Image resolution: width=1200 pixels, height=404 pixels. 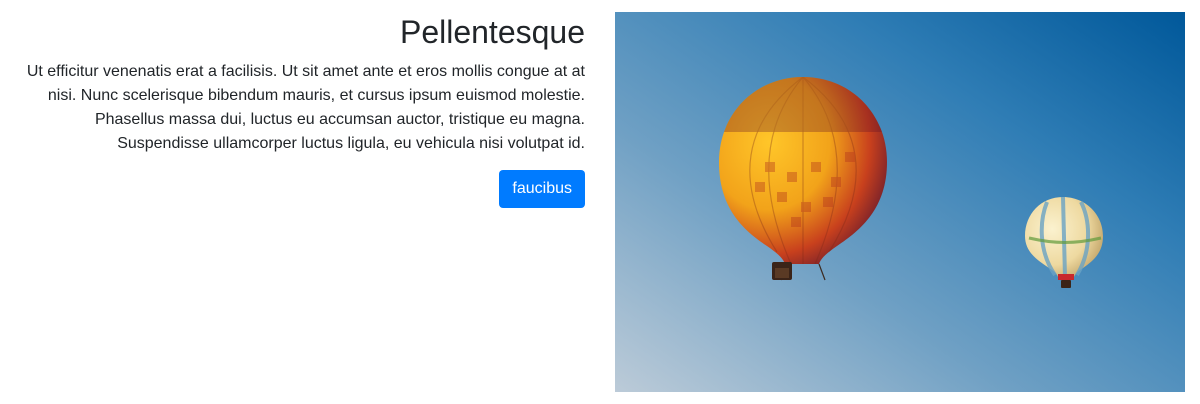 What do you see at coordinates (492, 32) in the screenshot?
I see `page-title: Pellentesque` at bounding box center [492, 32].